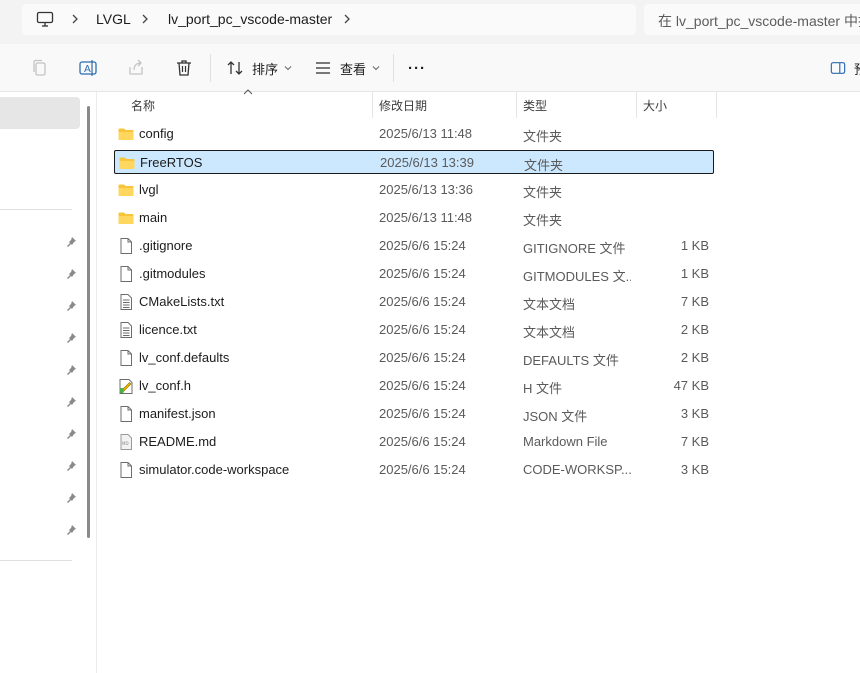 This screenshot has width=860, height=673. What do you see at coordinates (655, 105) in the screenshot?
I see `column-size: 大小` at bounding box center [655, 105].